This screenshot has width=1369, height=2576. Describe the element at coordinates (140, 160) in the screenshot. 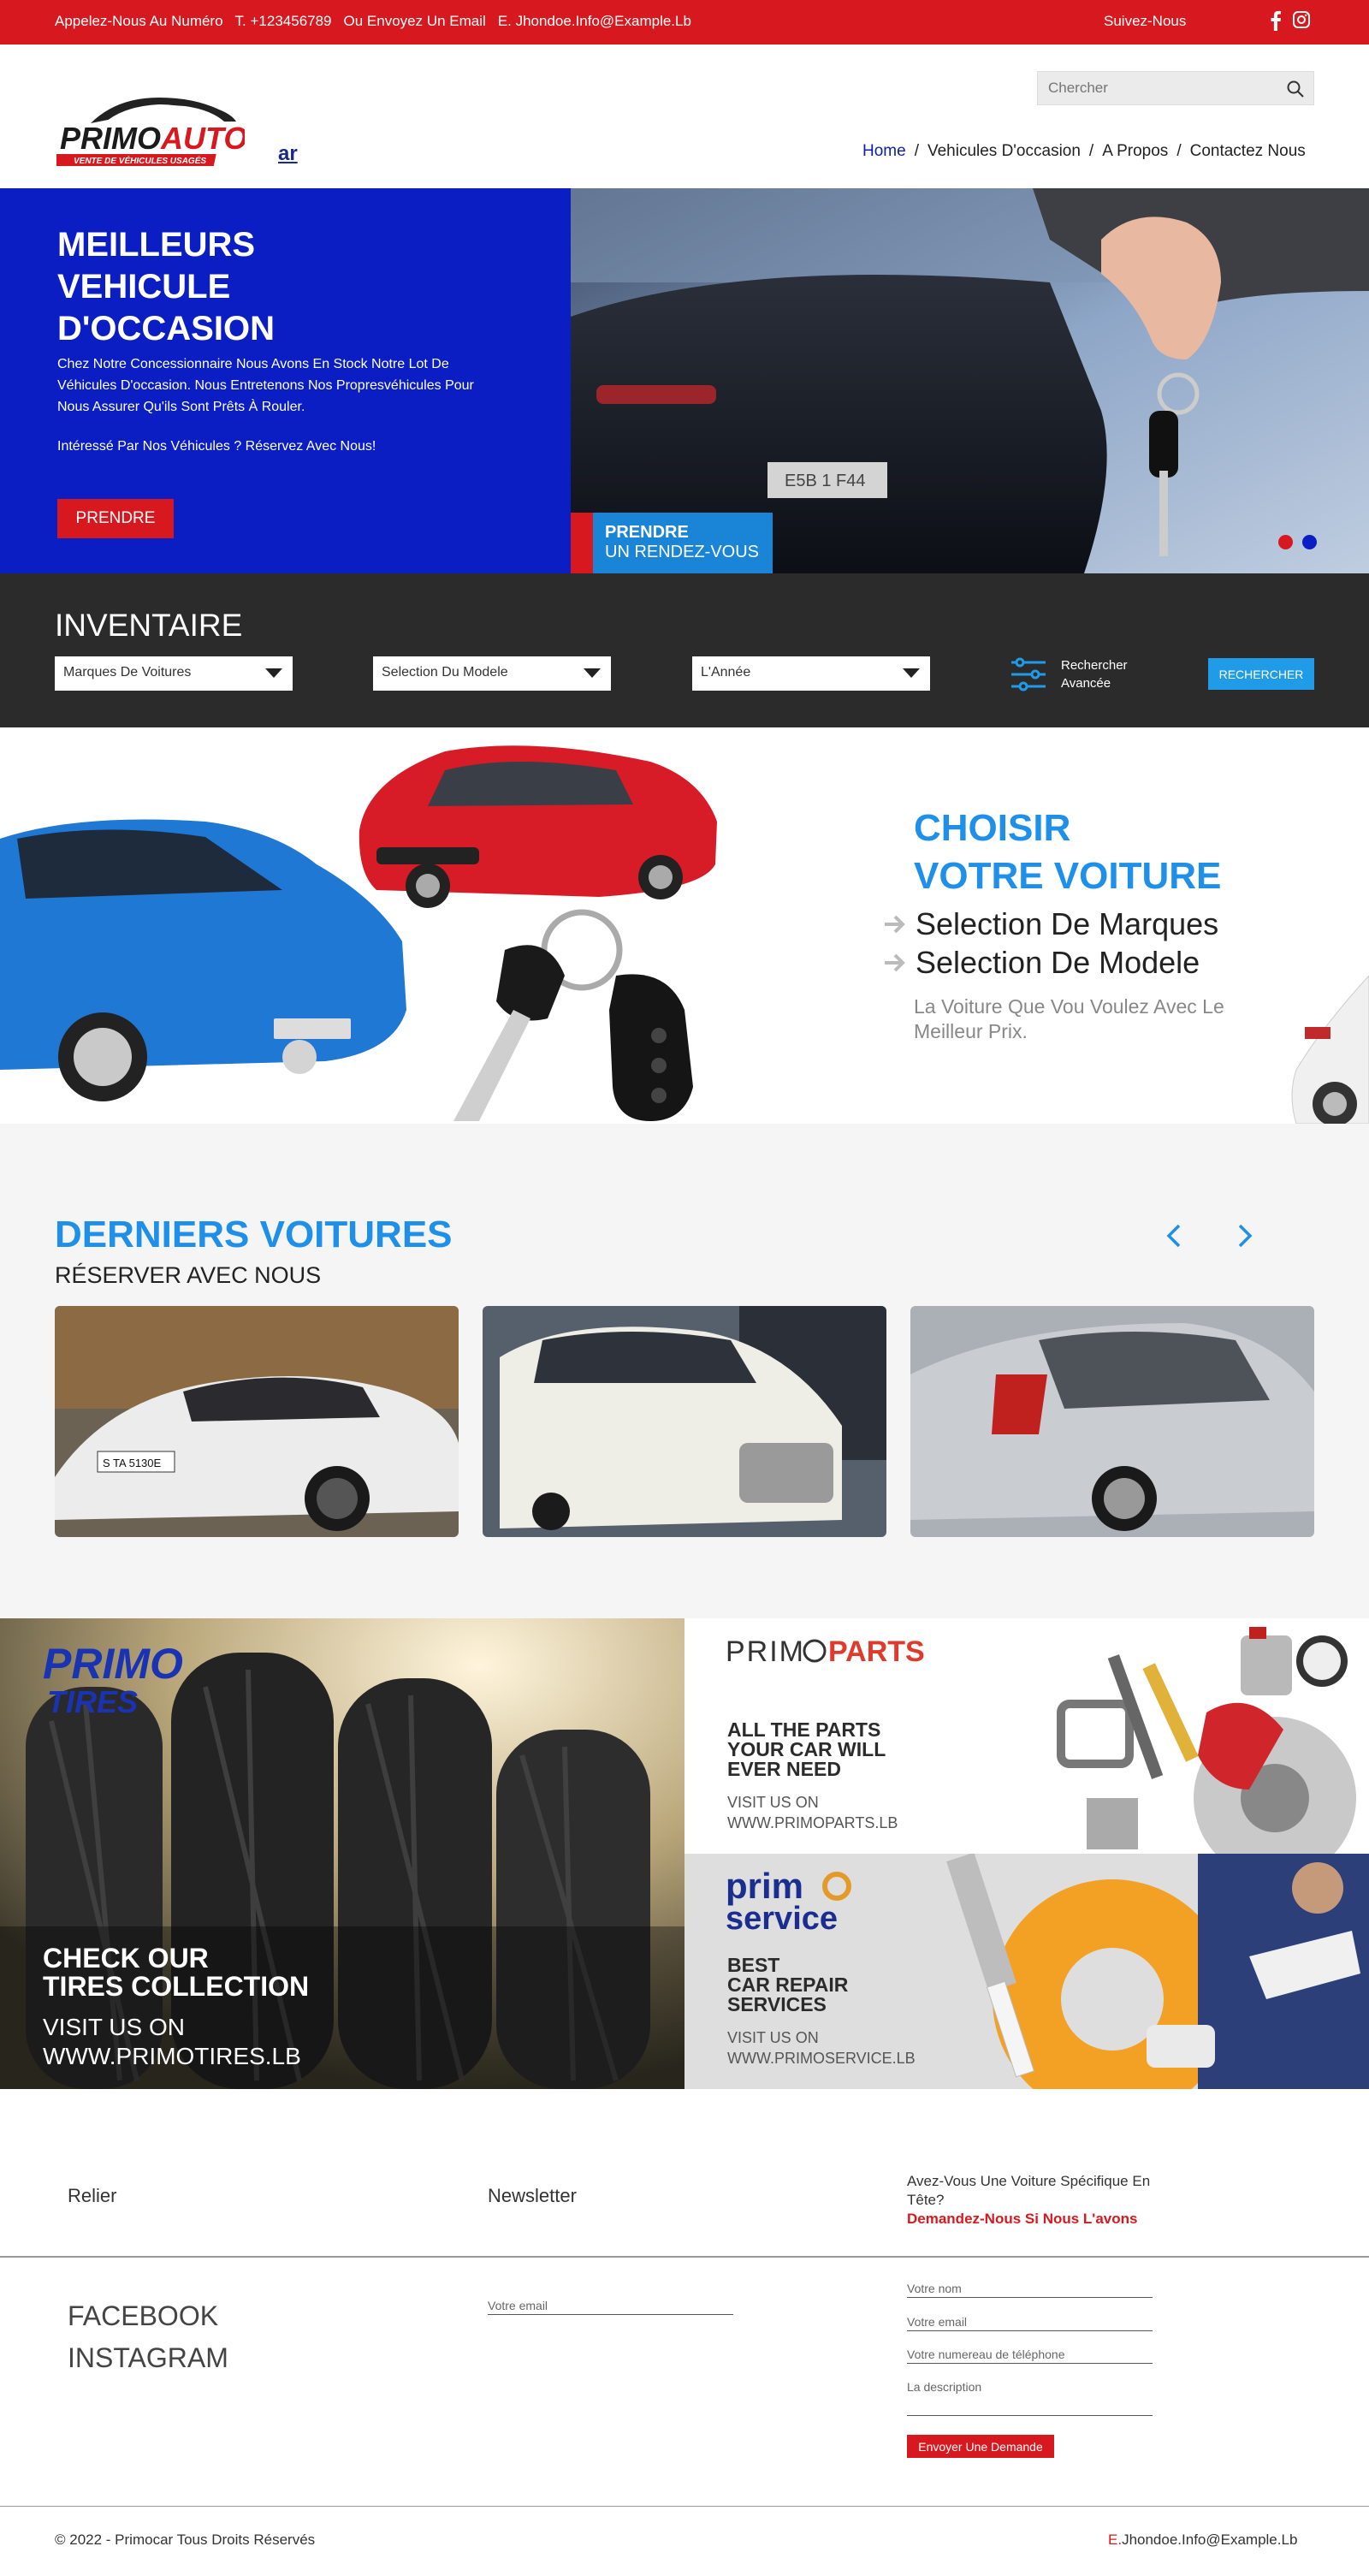

I see `svg-text: VENTE DE VÉHICULES USAGÉS` at that location.